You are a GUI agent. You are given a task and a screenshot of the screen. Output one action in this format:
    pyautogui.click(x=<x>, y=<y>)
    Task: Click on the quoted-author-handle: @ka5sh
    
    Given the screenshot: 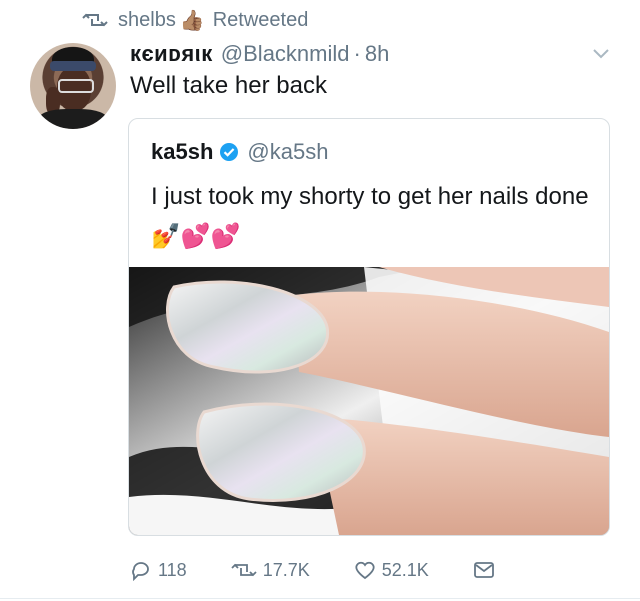 What is the action you would take?
    pyautogui.click(x=287, y=152)
    